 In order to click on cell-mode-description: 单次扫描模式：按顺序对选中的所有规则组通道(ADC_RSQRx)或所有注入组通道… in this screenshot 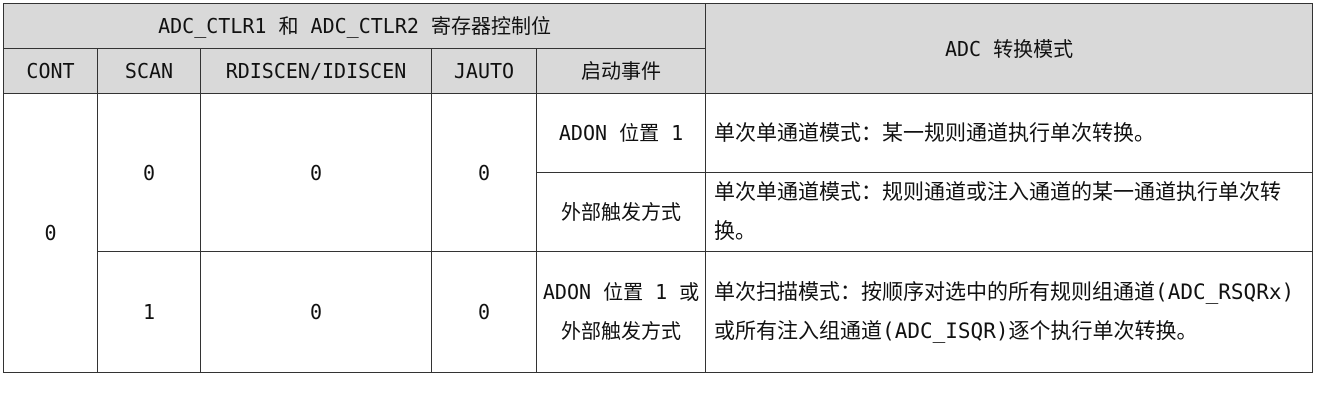, I will do `click(1009, 312)`.